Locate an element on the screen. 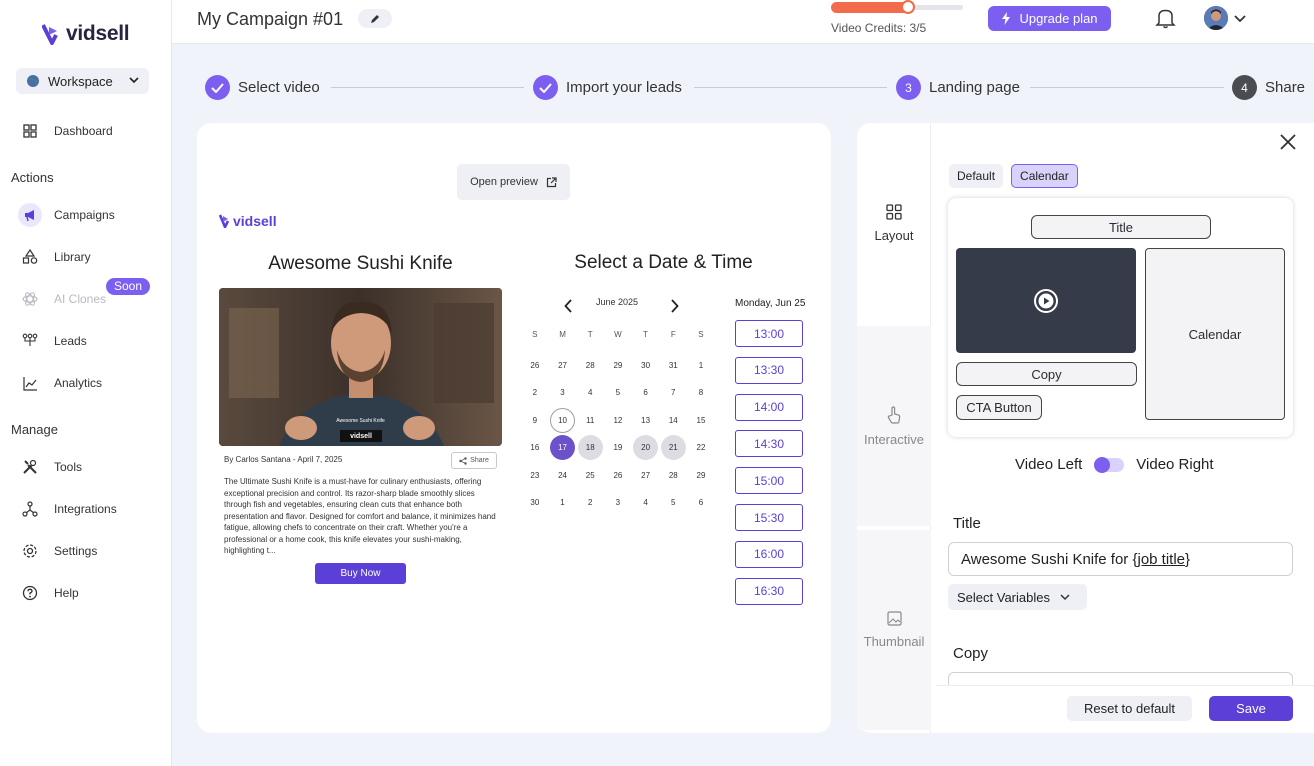 The width and height of the screenshot is (1314, 766). tab-layout: Layout is located at coordinates (894, 223).